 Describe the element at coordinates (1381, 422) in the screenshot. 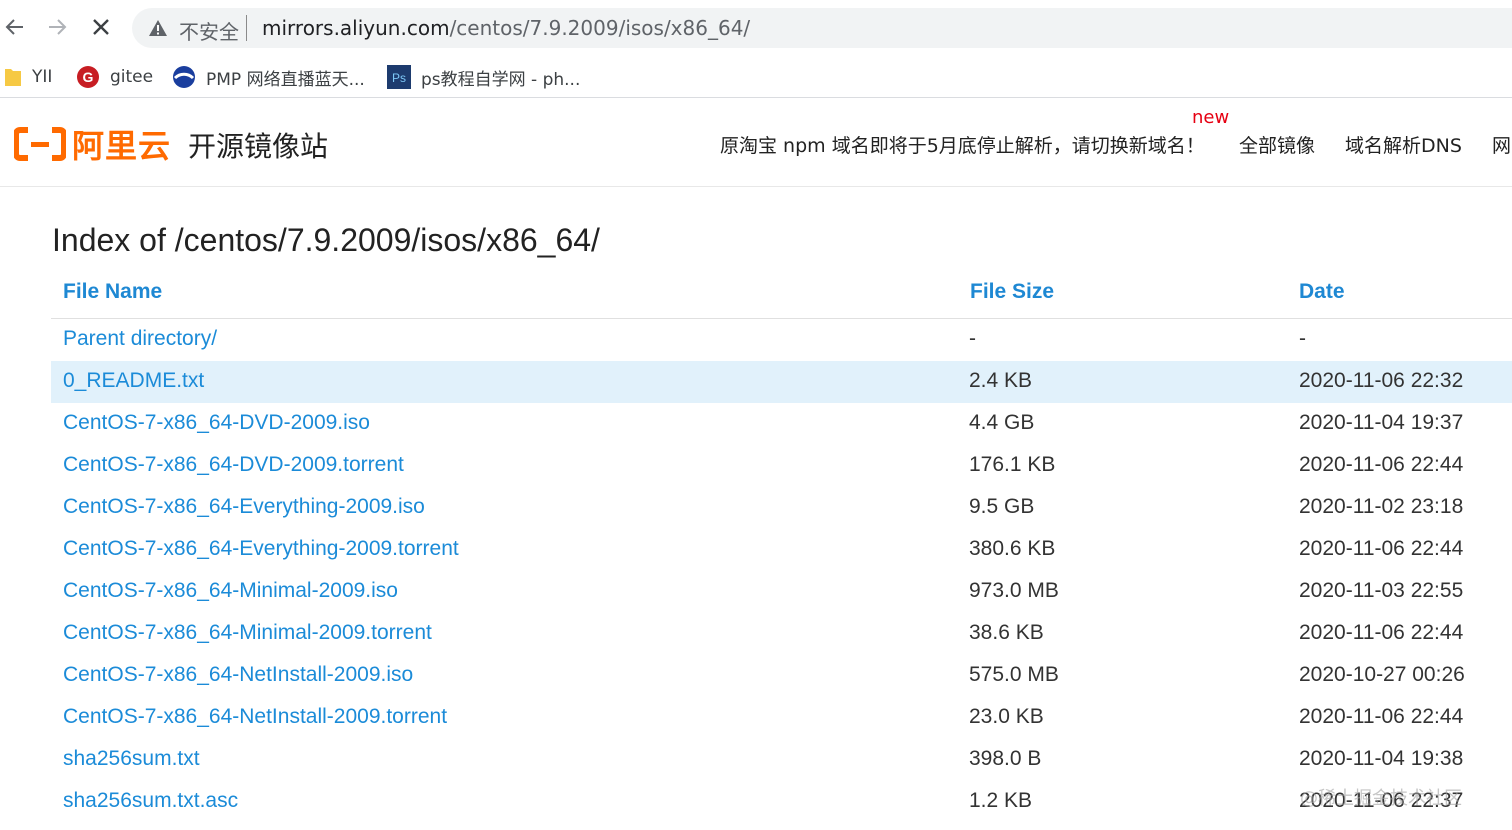

I see `file-date: 2020-11-04 19:37` at that location.